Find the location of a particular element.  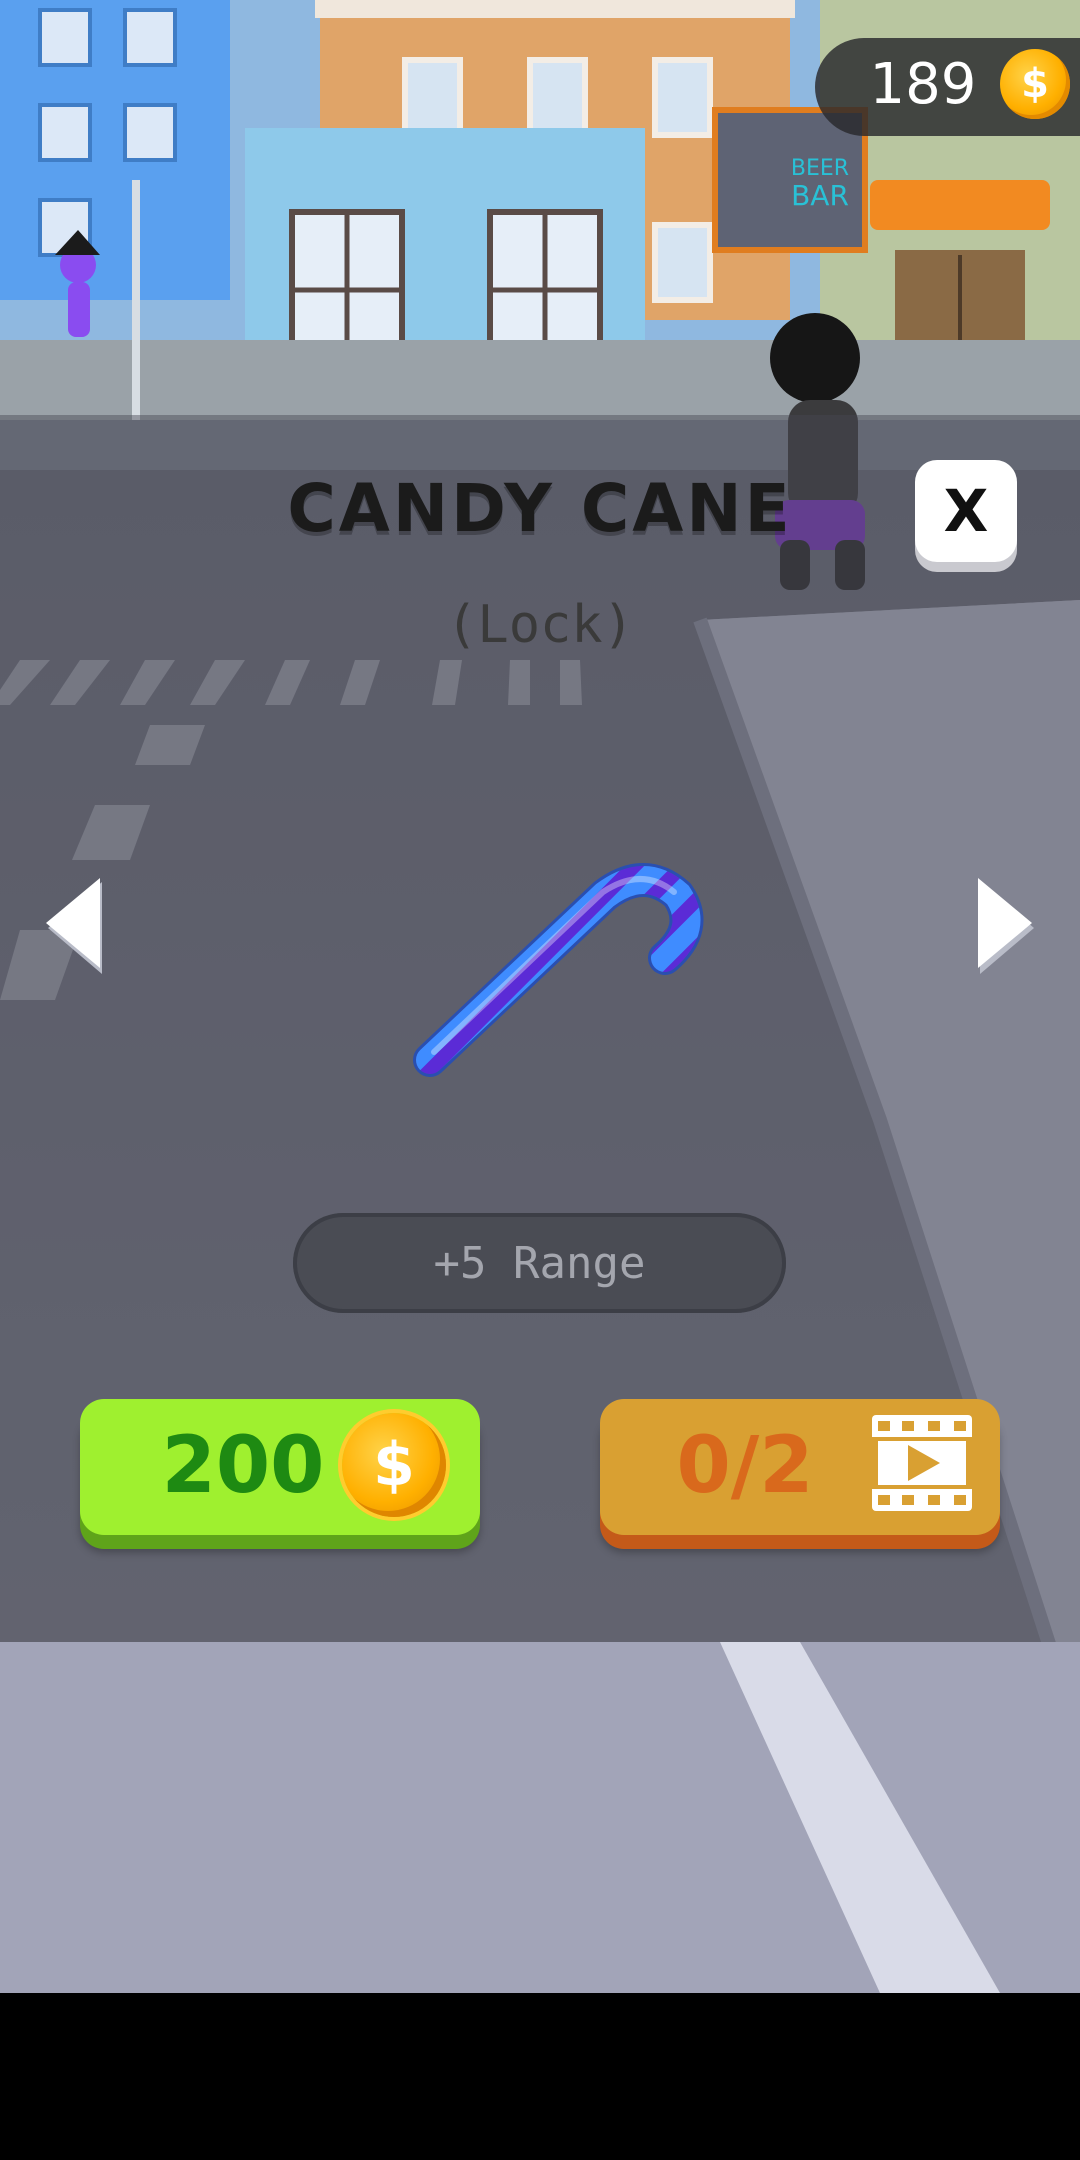

item-stat-text: +5 Range is located at coordinates (539, 1263).